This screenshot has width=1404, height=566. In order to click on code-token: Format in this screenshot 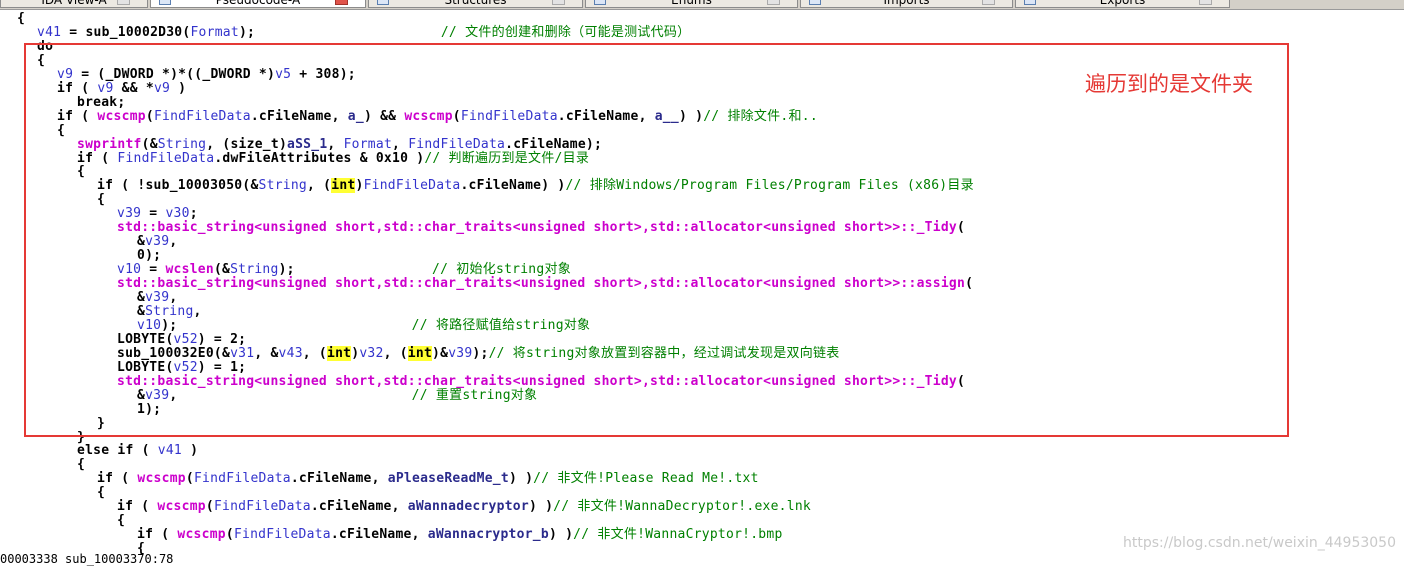, I will do `click(214, 32)`.